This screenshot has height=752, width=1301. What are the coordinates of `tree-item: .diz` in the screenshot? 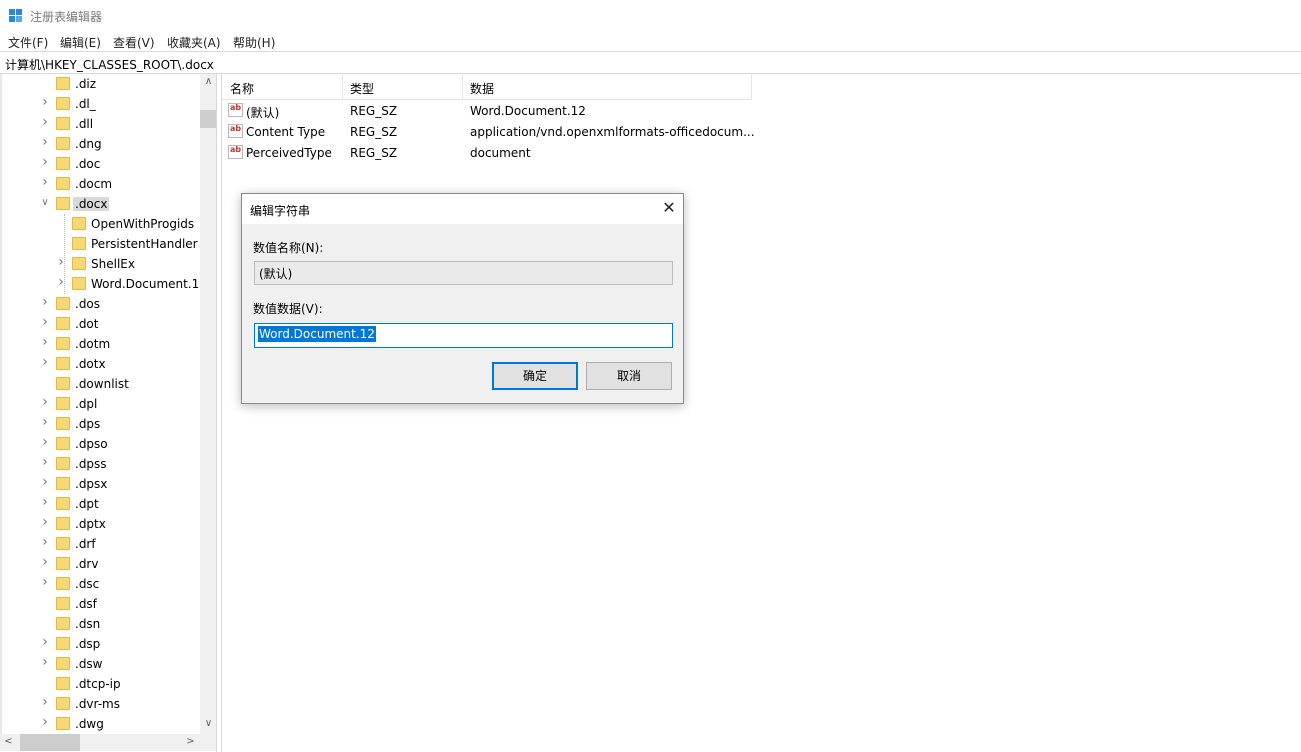 It's located at (100, 84).